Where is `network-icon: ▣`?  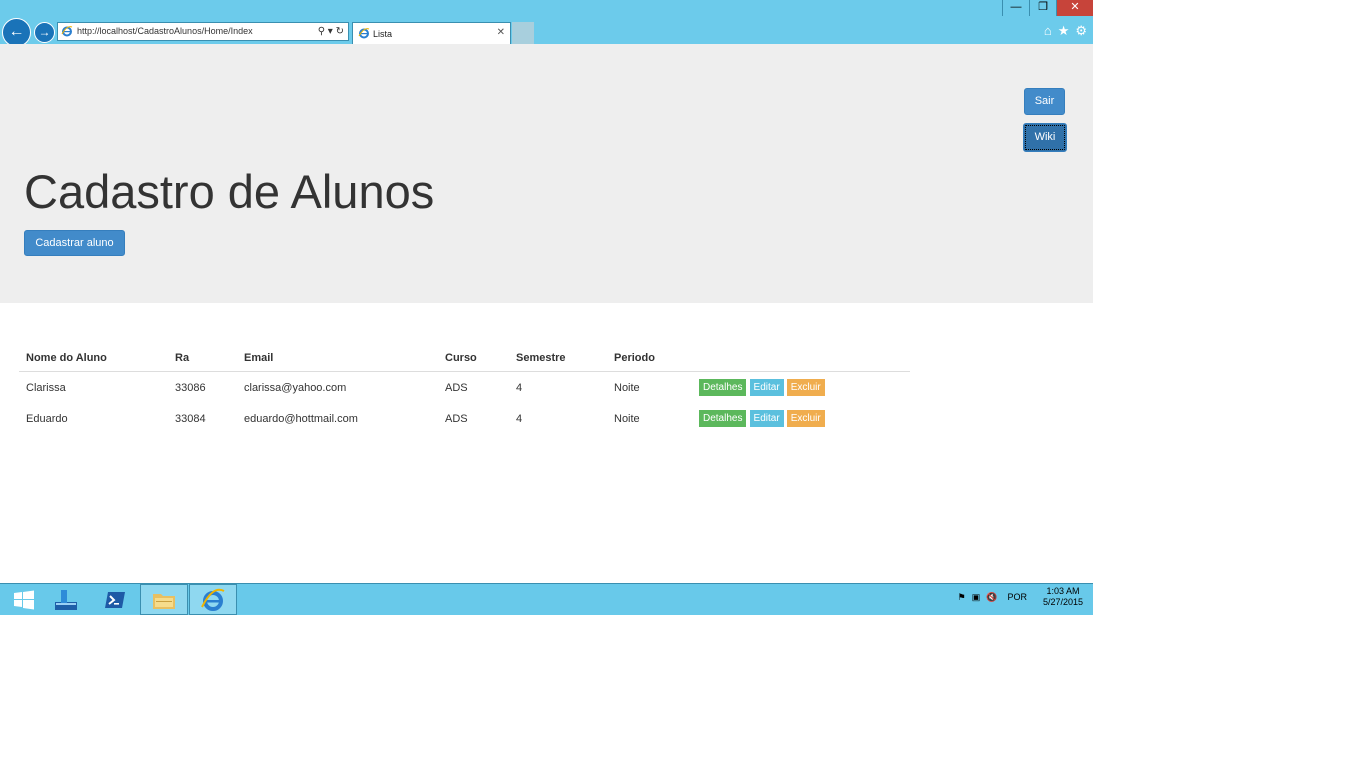
network-icon: ▣ is located at coordinates (976, 597).